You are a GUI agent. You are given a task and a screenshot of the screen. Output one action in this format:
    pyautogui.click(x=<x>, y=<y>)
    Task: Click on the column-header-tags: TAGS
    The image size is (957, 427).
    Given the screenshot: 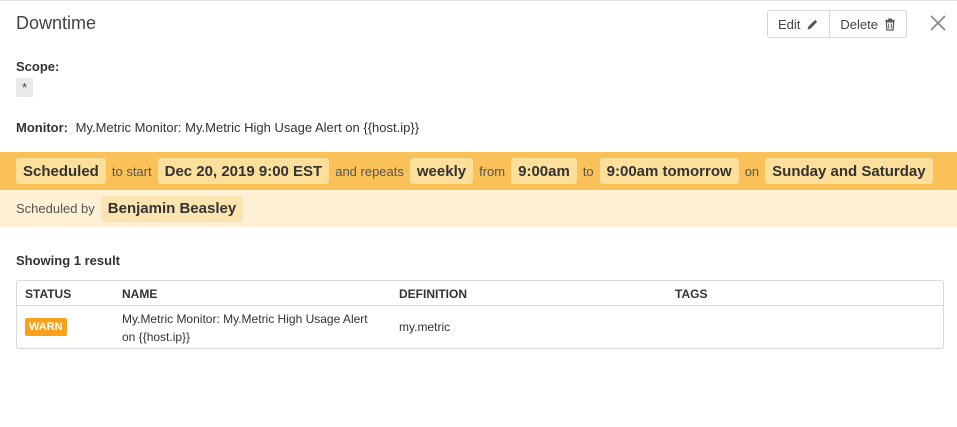 What is the action you would take?
    pyautogui.click(x=691, y=294)
    